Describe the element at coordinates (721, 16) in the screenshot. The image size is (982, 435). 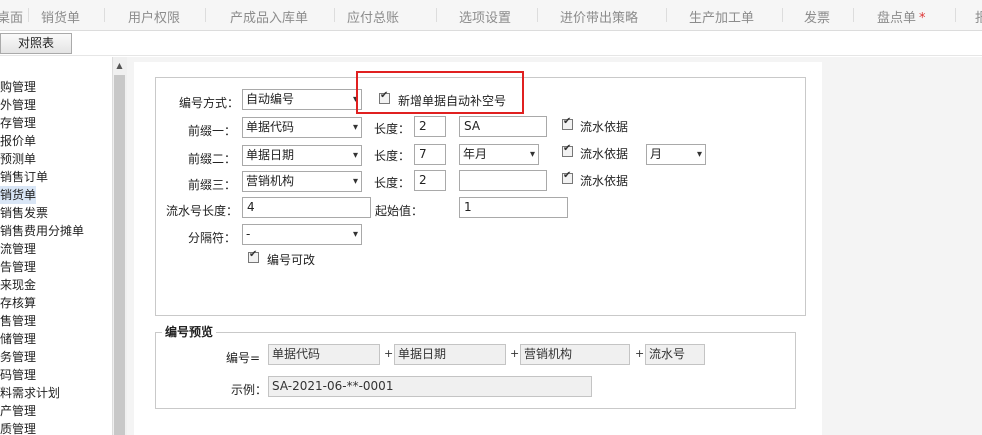
I see `tab-production-order: 生产加工单` at that location.